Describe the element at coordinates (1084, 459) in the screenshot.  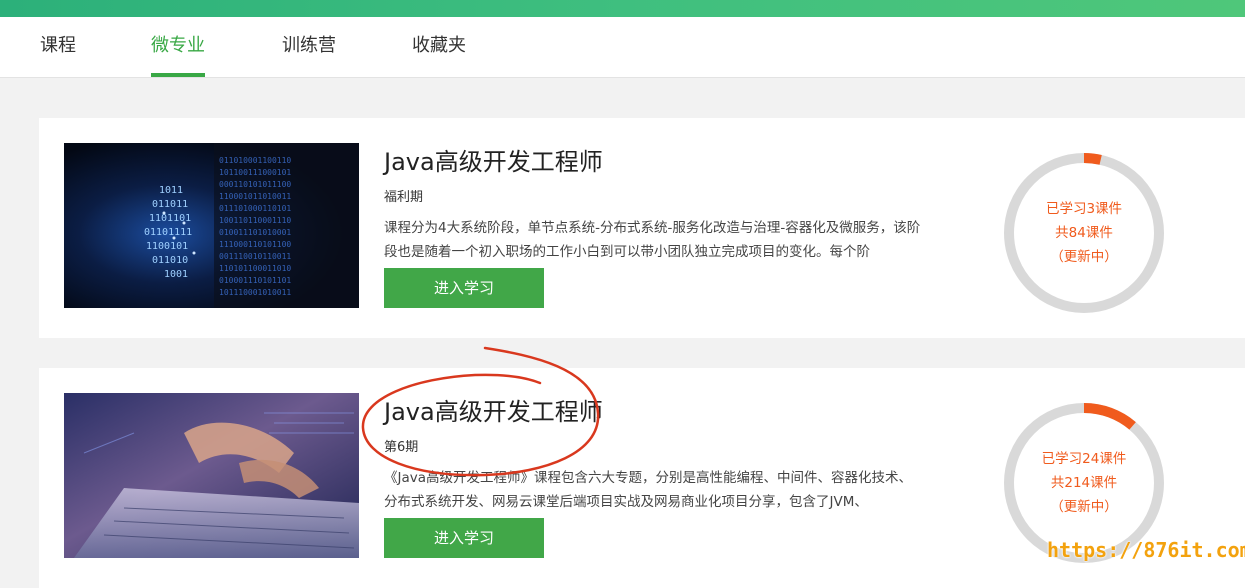
I see `learned-count-text: 已学习24课件` at that location.